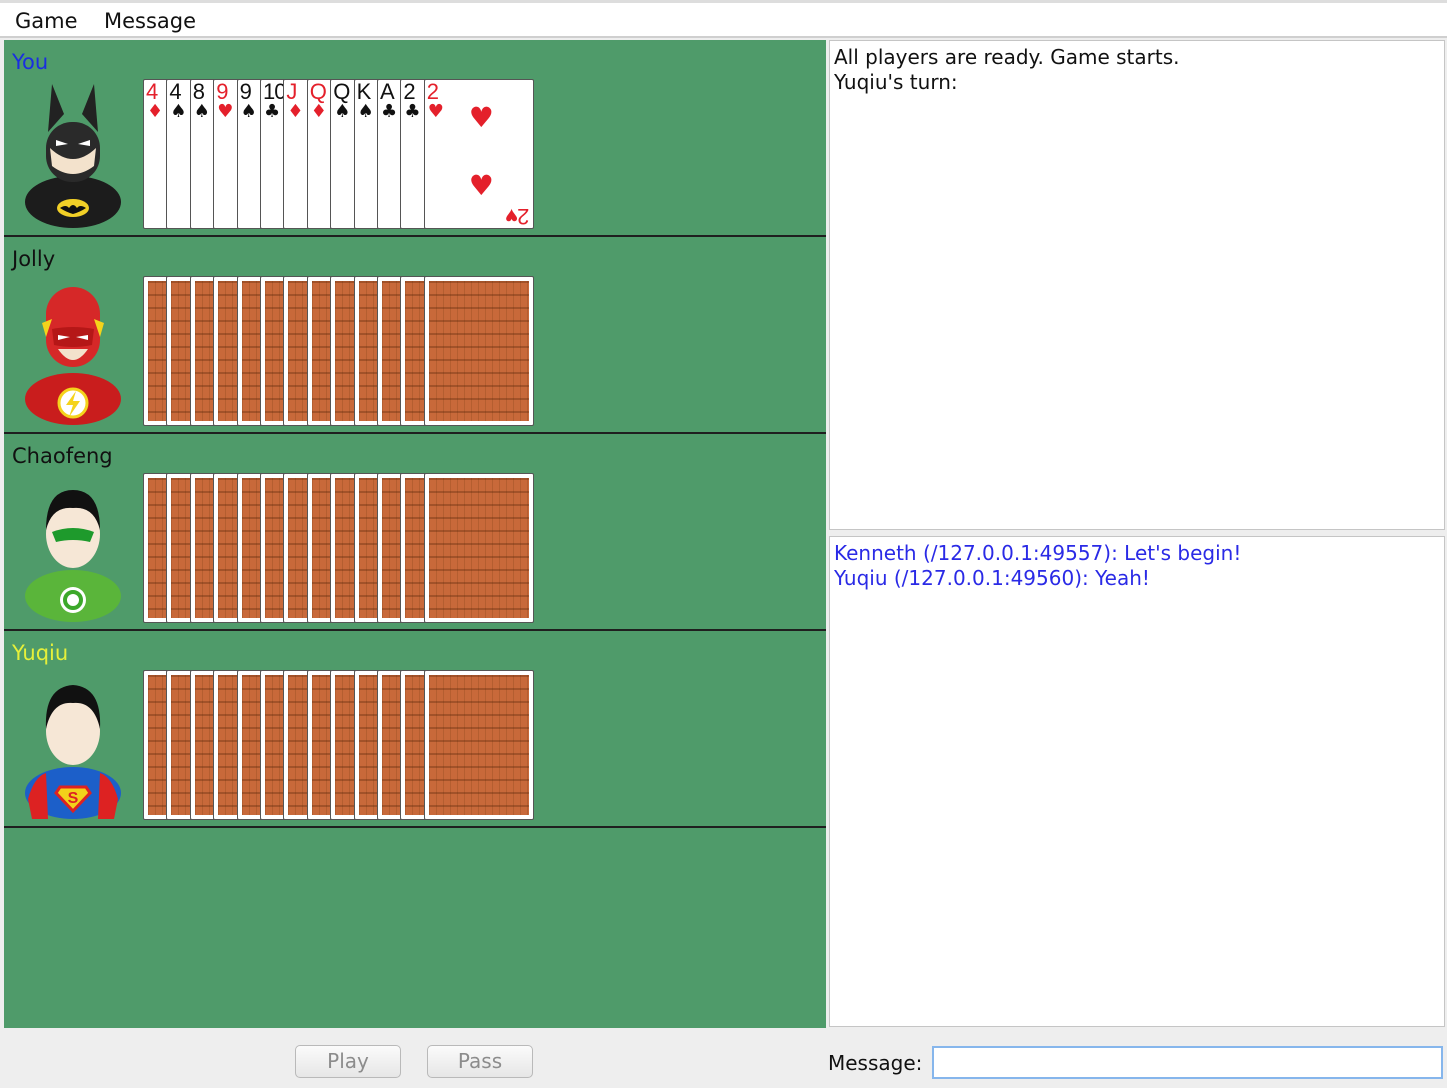 The height and width of the screenshot is (1088, 1447). I want to click on batman-avatar, so click(73, 155).